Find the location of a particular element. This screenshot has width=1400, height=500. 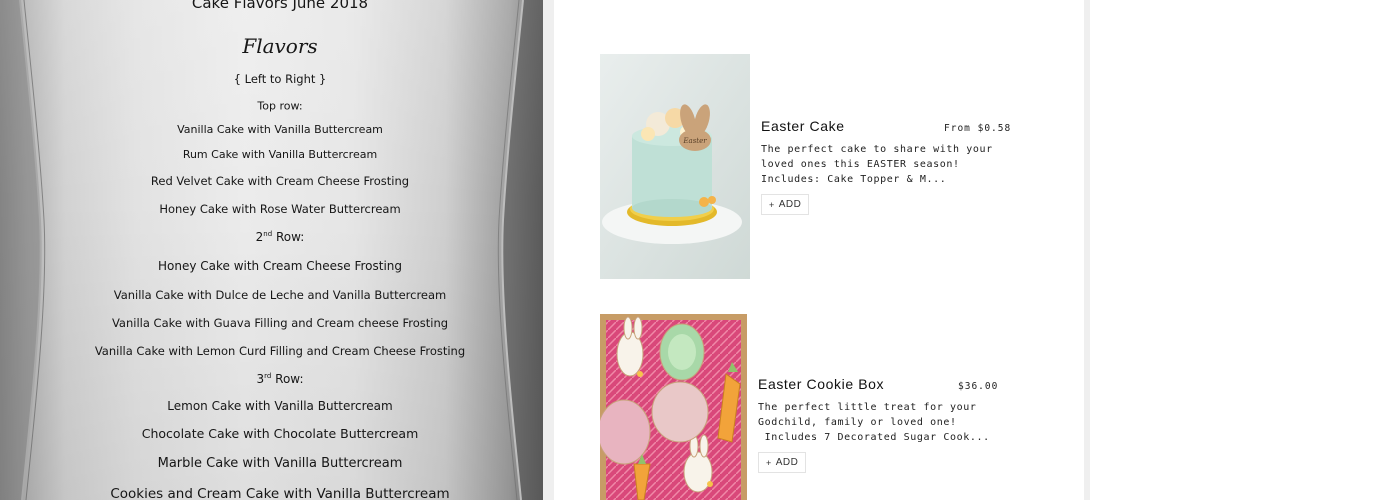

easter-cookie-box-photo-icon is located at coordinates (673, 407).